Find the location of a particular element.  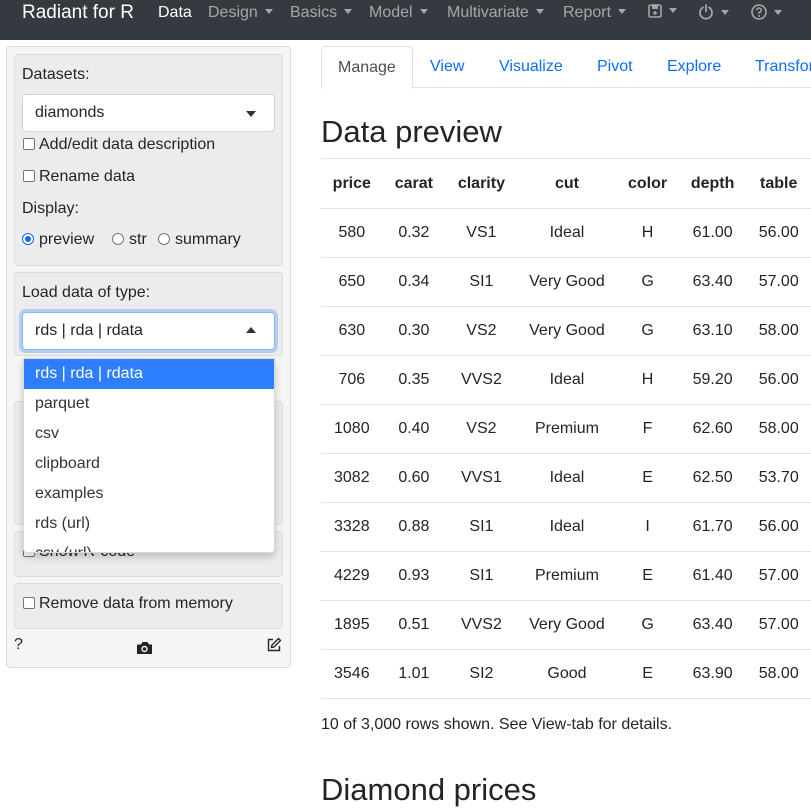

nav-help-menu is located at coordinates (766, 13).